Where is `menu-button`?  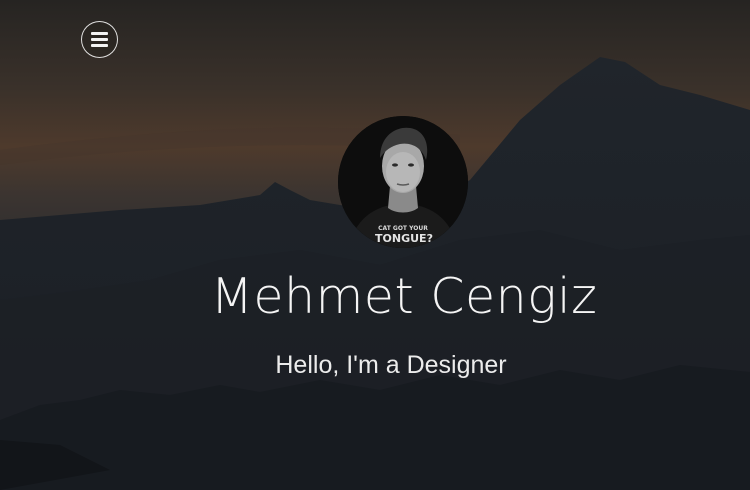
menu-button is located at coordinates (99, 39).